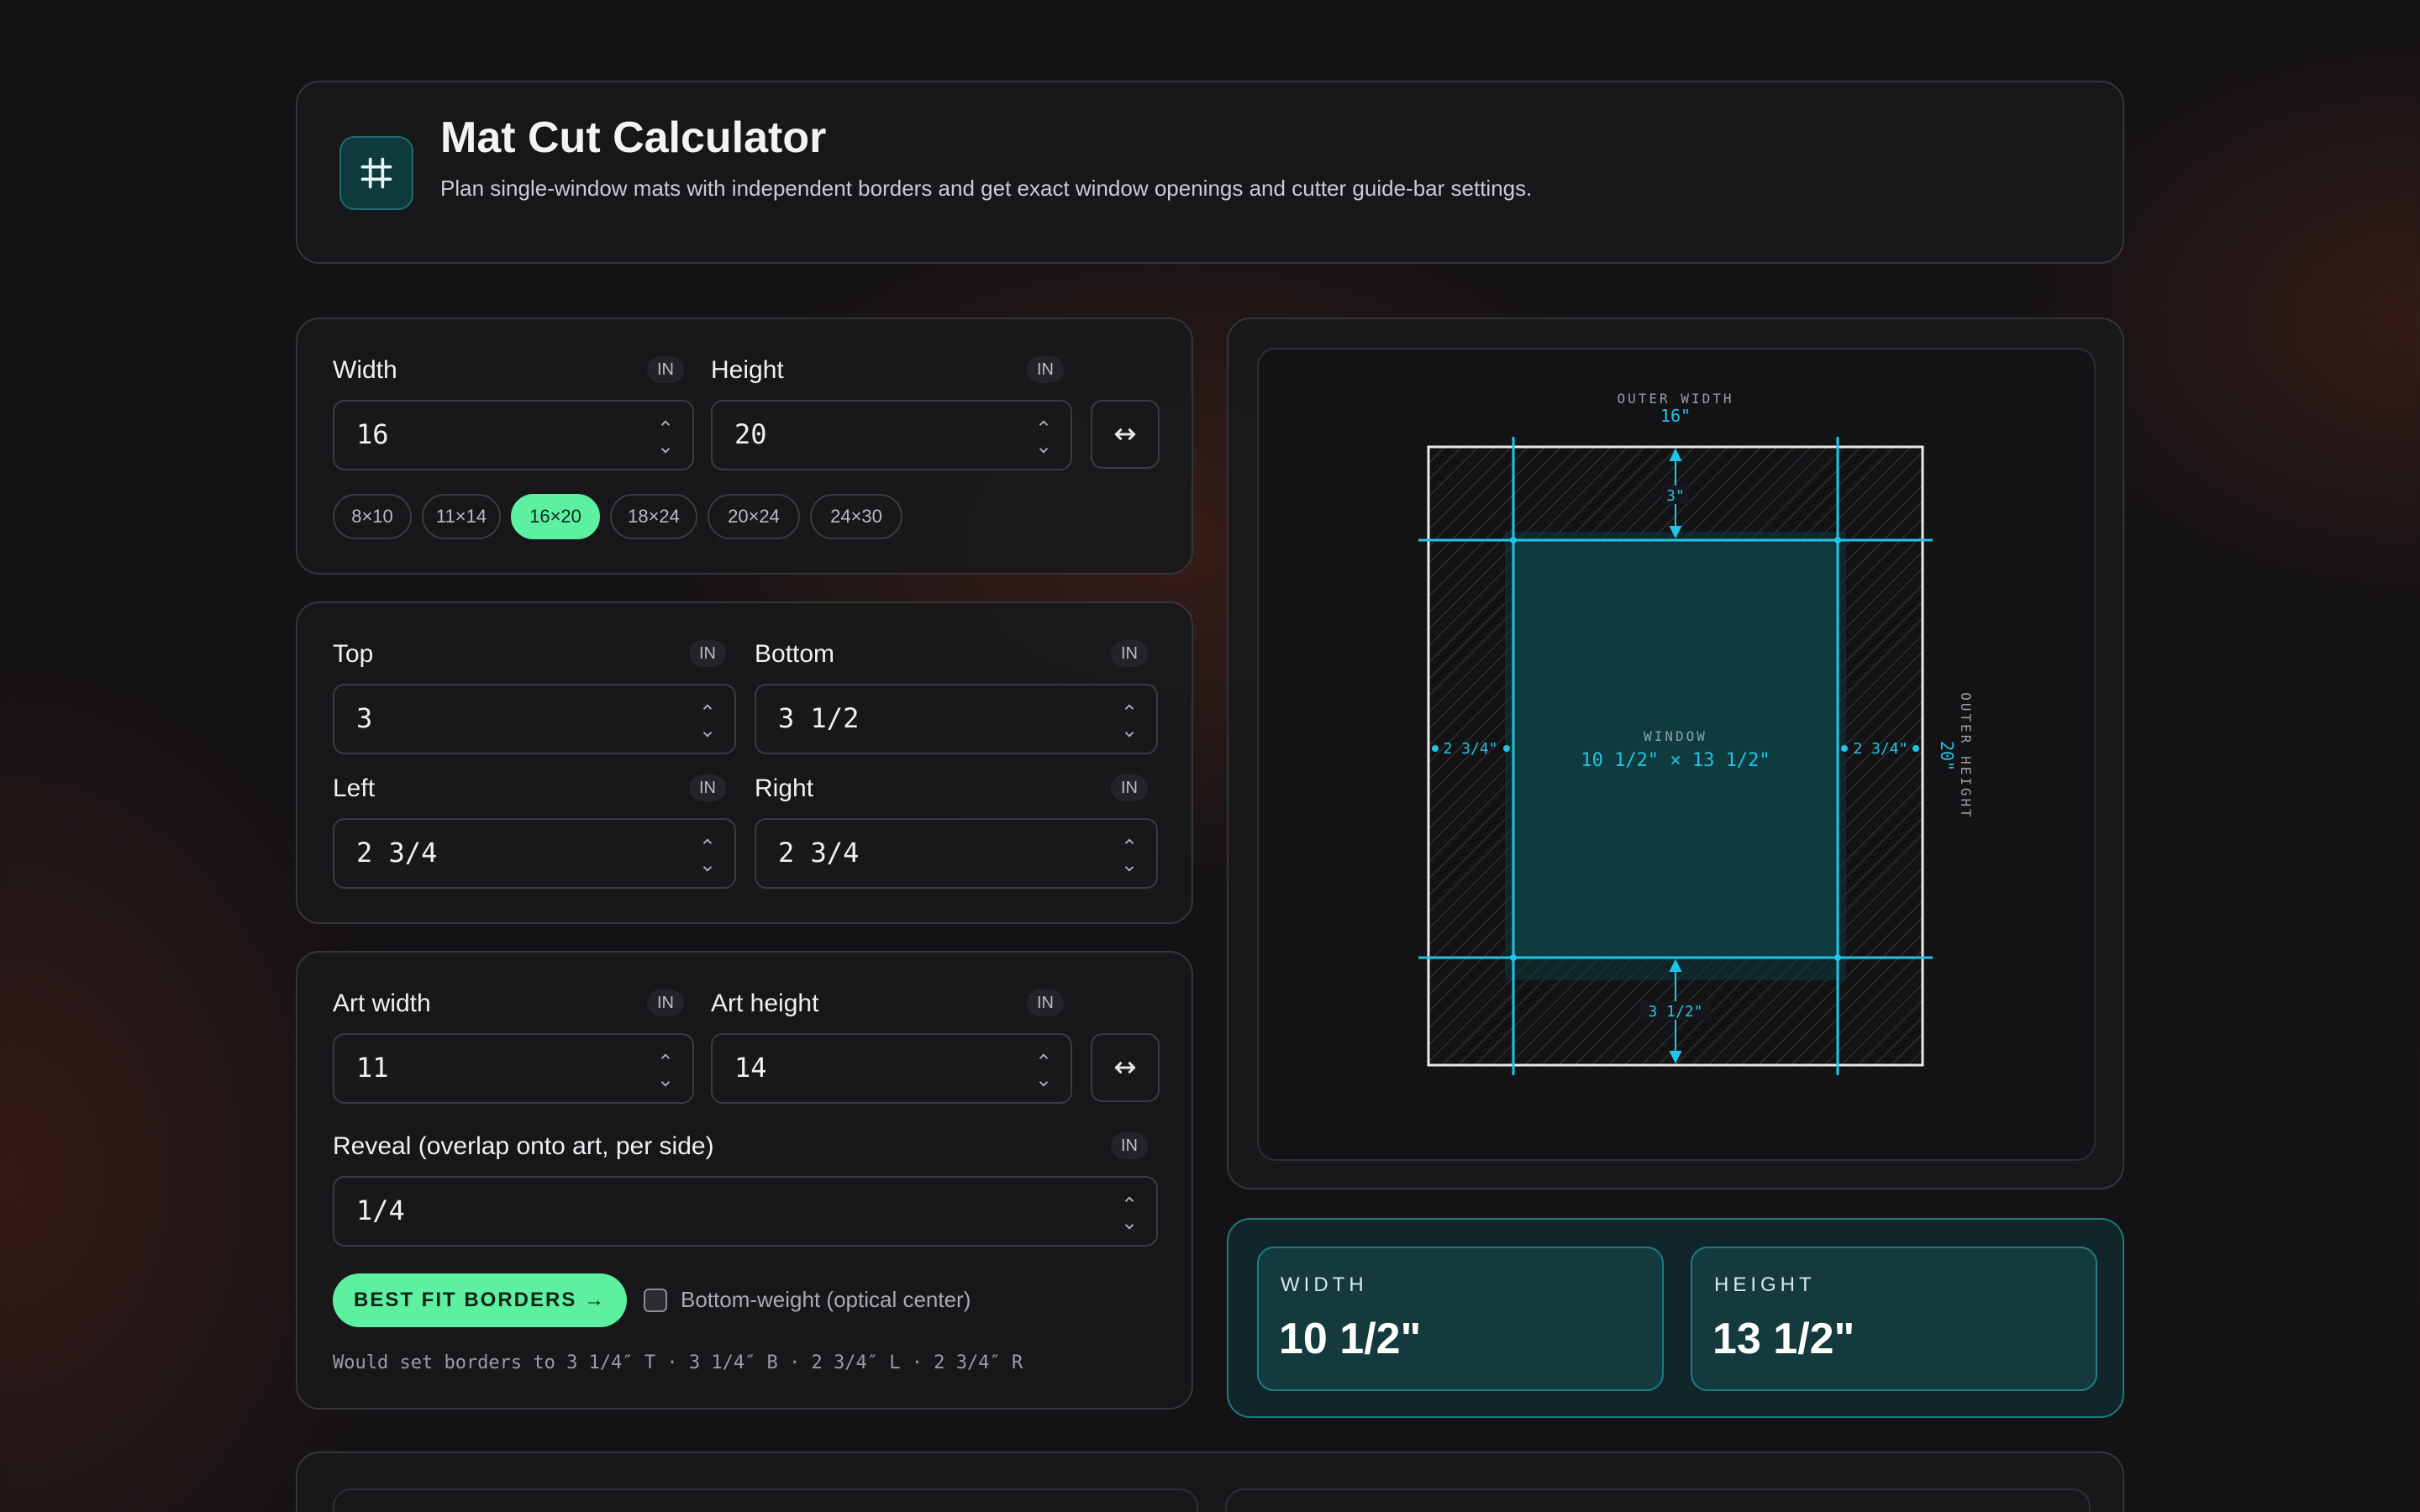  What do you see at coordinates (397, 853) in the screenshot?
I see `left-border-value: 2 3/4` at bounding box center [397, 853].